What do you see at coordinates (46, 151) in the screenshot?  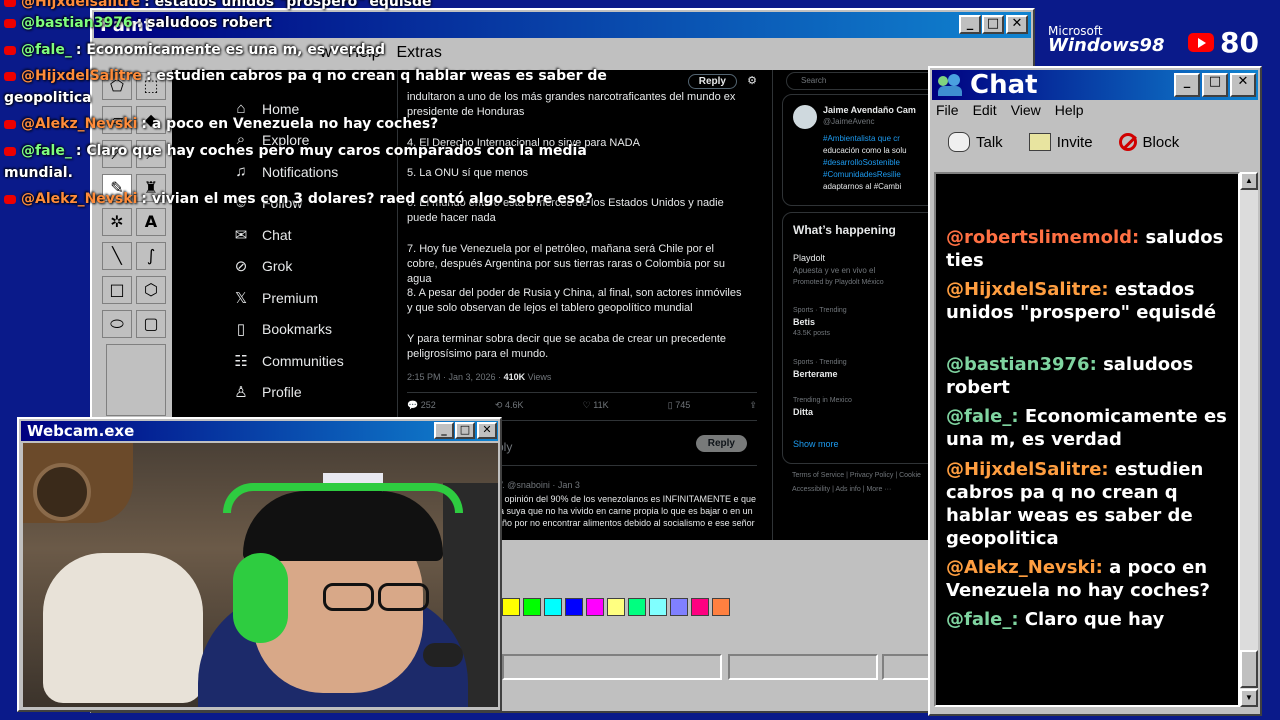 I see `overlay-username: @fale_` at bounding box center [46, 151].